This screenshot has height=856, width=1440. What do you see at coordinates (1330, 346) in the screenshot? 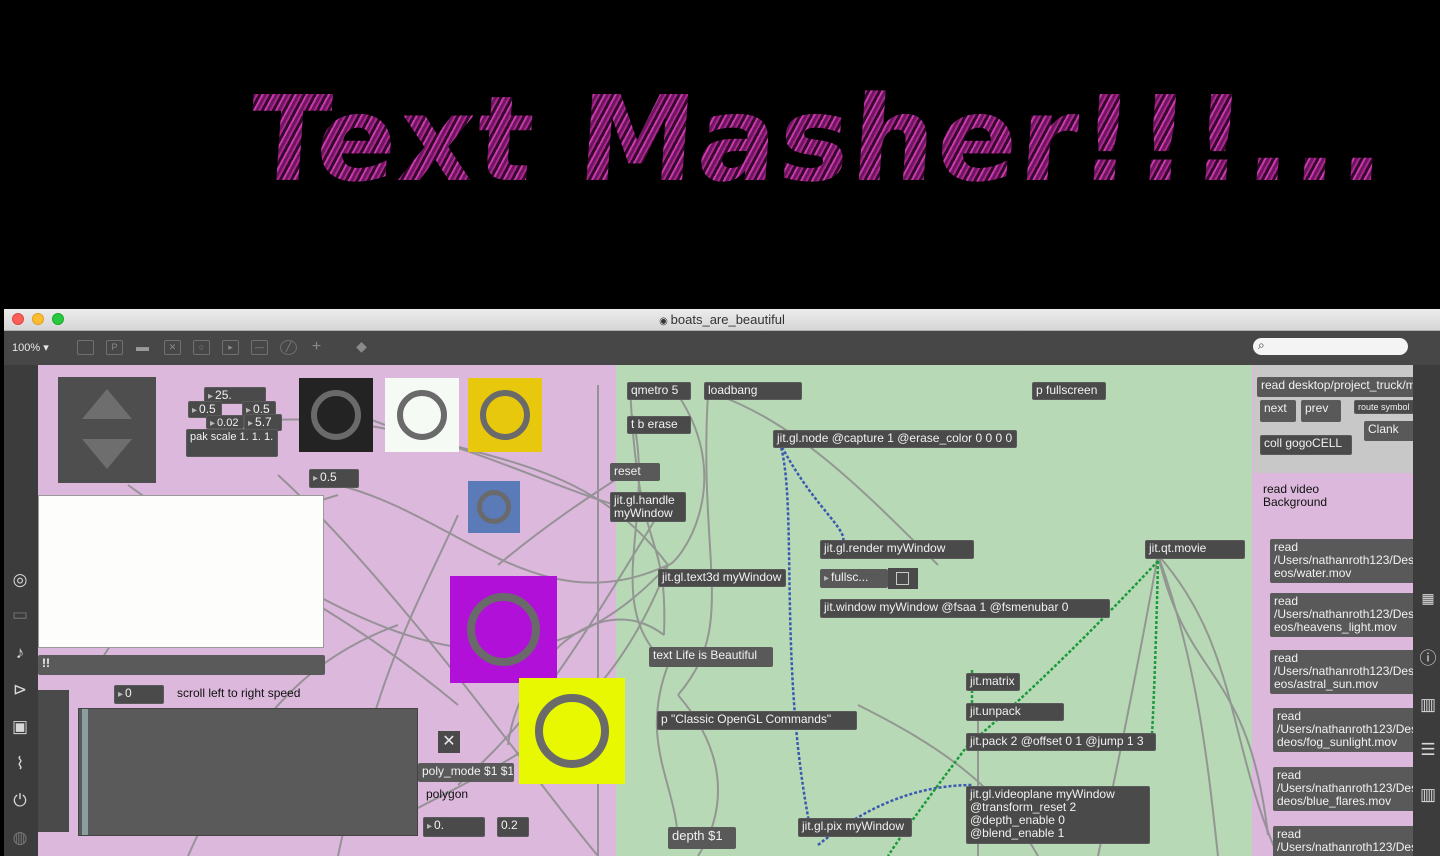
I see `search-field: ⌕` at bounding box center [1330, 346].